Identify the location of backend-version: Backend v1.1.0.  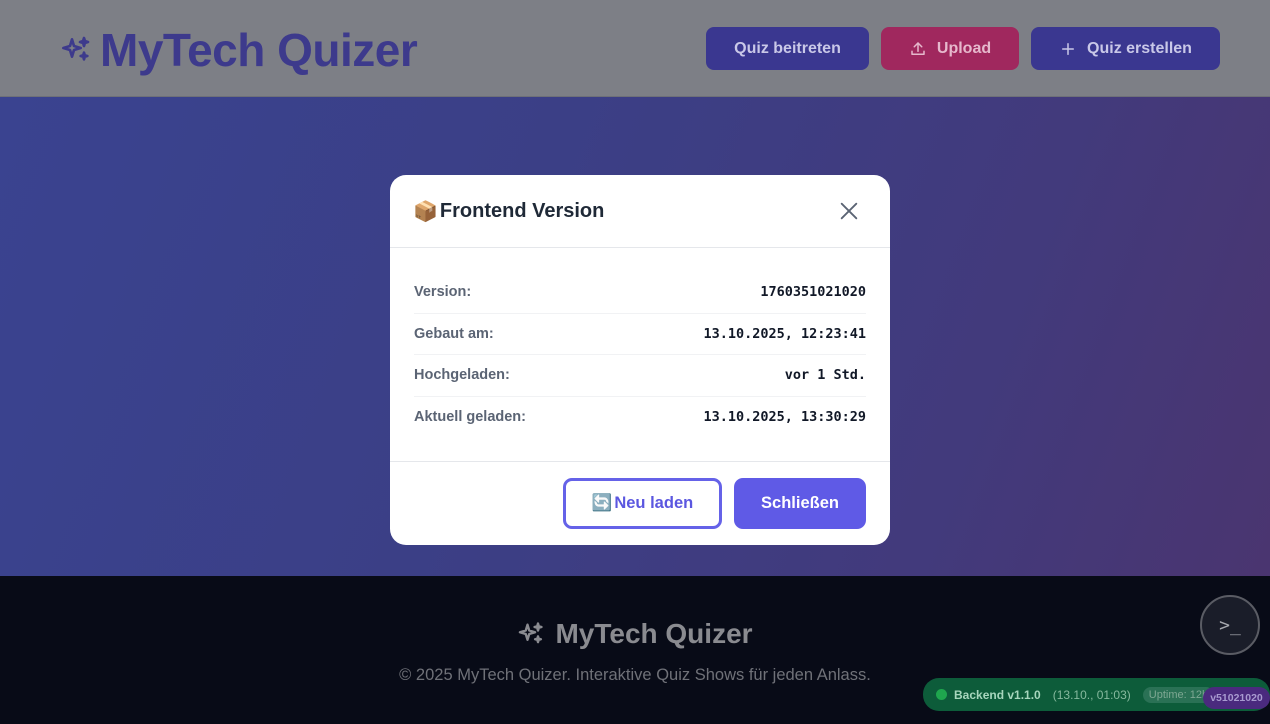
(997, 694).